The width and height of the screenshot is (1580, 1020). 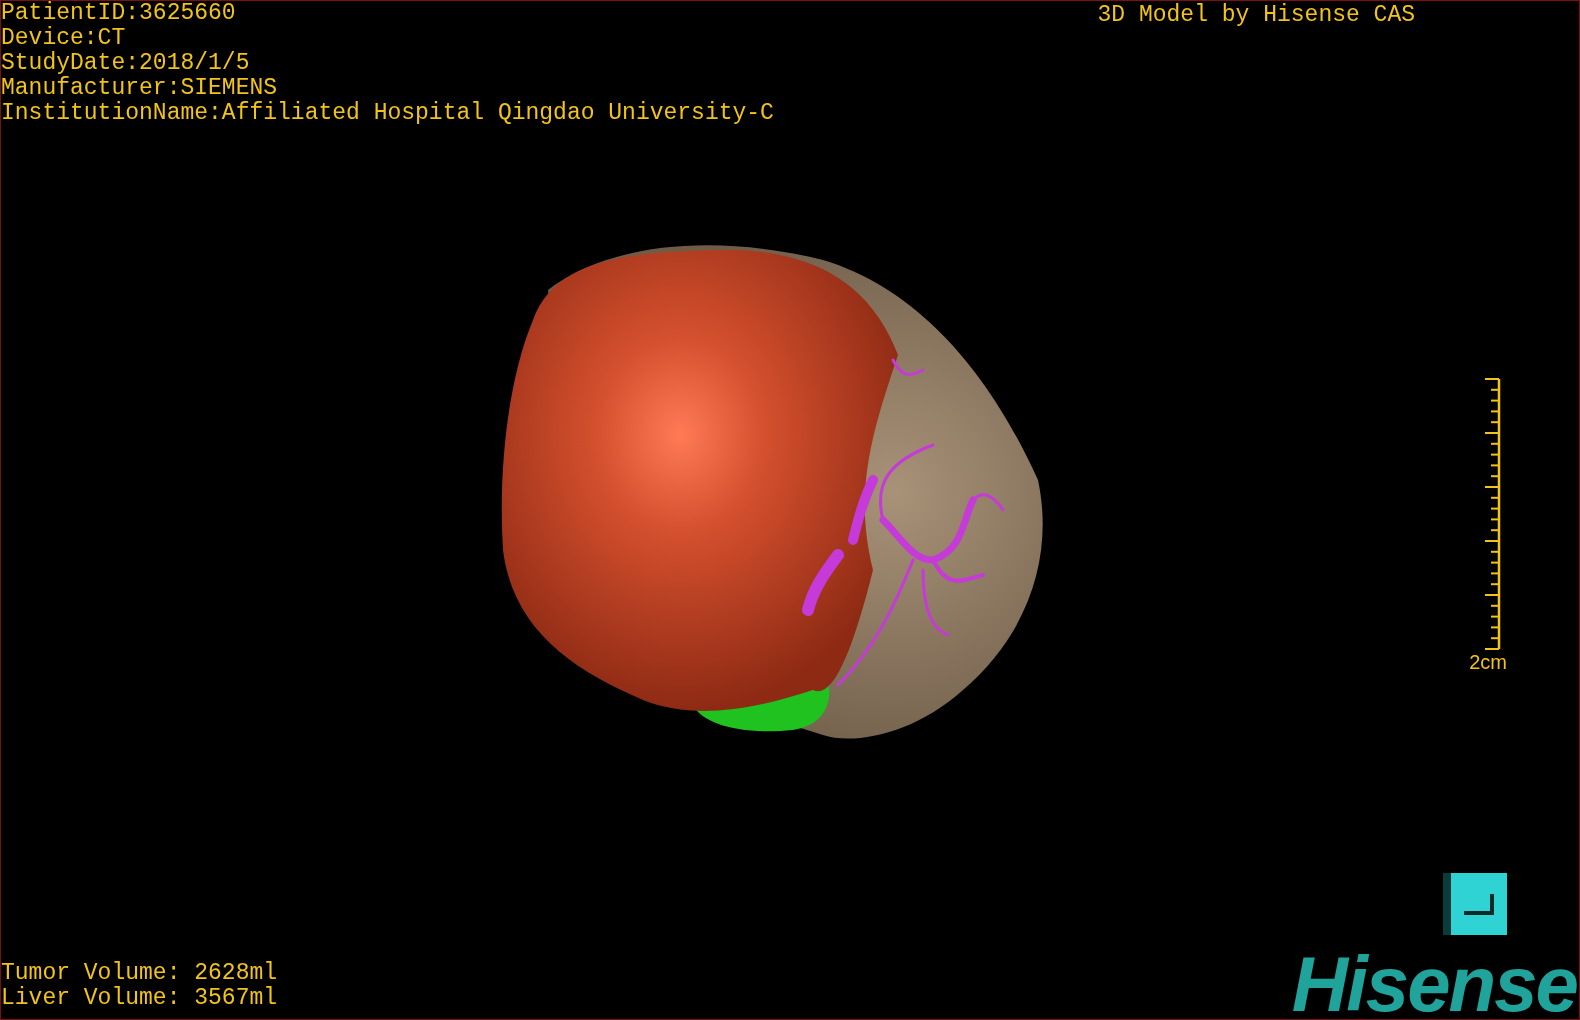 What do you see at coordinates (139, 998) in the screenshot?
I see `volume-line: Liver Volume: 3567ml` at bounding box center [139, 998].